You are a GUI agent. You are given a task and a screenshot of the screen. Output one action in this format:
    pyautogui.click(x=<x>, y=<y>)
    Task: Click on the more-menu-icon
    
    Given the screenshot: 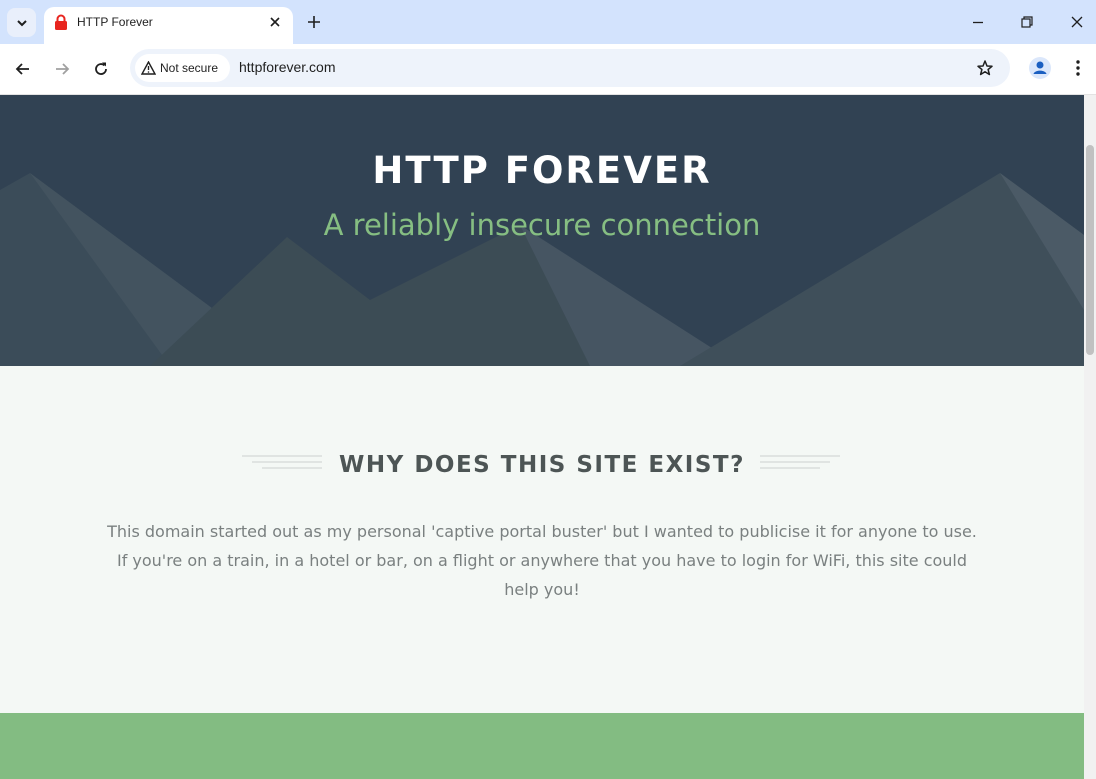 What is the action you would take?
    pyautogui.click(x=1078, y=68)
    